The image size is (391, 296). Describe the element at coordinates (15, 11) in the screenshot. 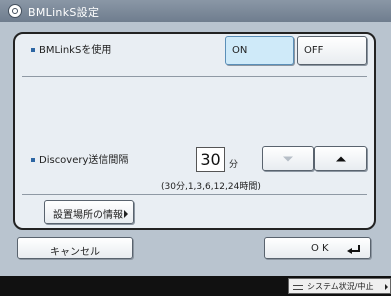

I see `settings-icon` at that location.